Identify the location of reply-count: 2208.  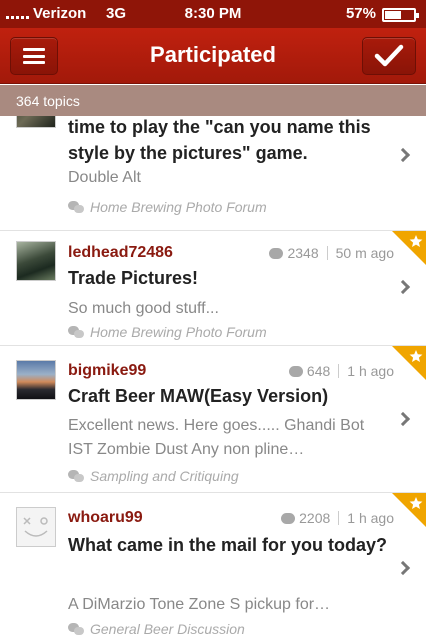
(315, 518).